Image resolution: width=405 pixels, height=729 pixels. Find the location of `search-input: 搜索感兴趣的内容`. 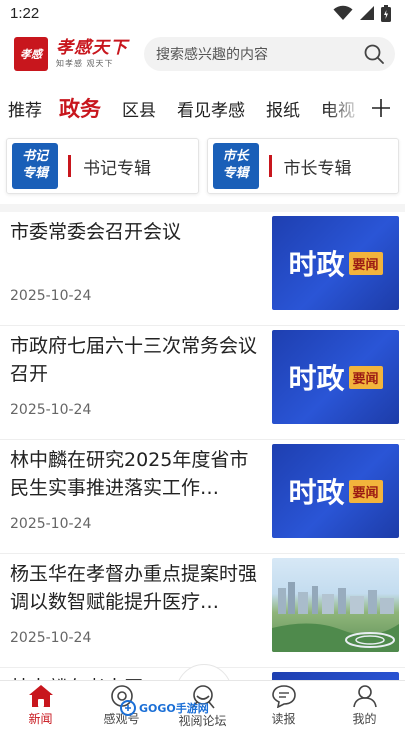

search-input: 搜索感兴趣的内容 is located at coordinates (269, 54).